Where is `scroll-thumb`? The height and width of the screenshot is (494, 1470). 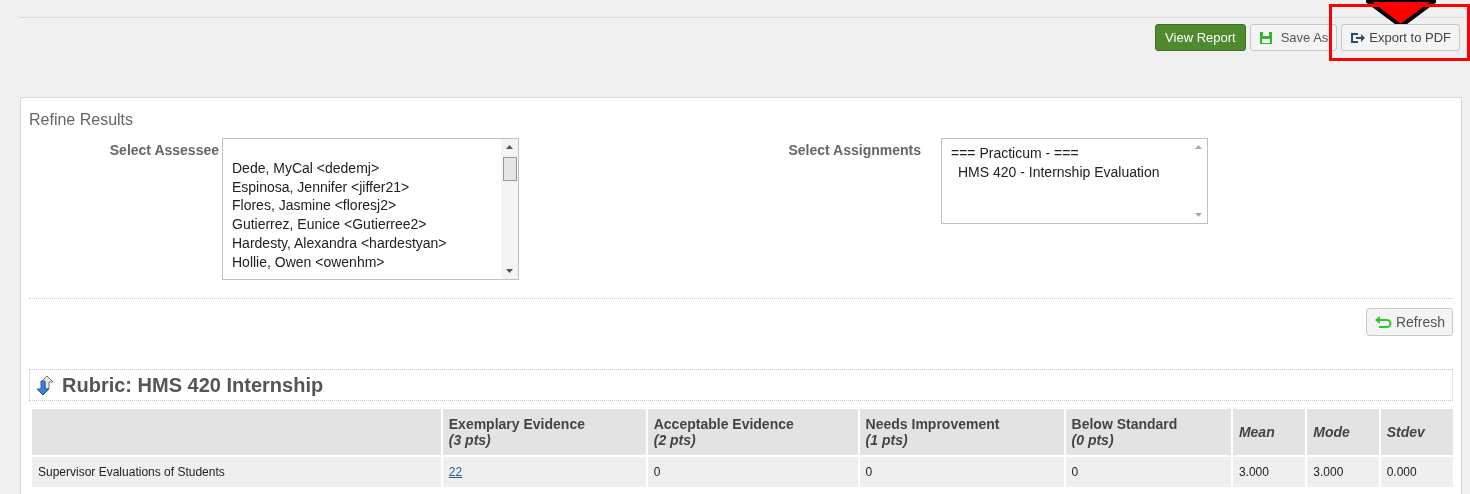
scroll-thumb is located at coordinates (509, 169).